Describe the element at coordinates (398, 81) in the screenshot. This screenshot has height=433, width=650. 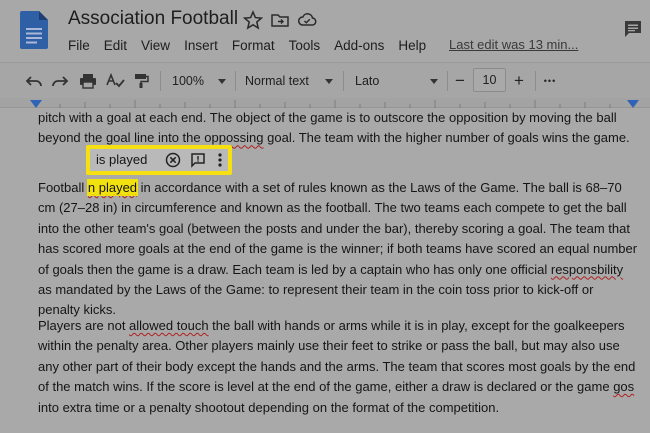
I see `font-family-select: Lato` at that location.